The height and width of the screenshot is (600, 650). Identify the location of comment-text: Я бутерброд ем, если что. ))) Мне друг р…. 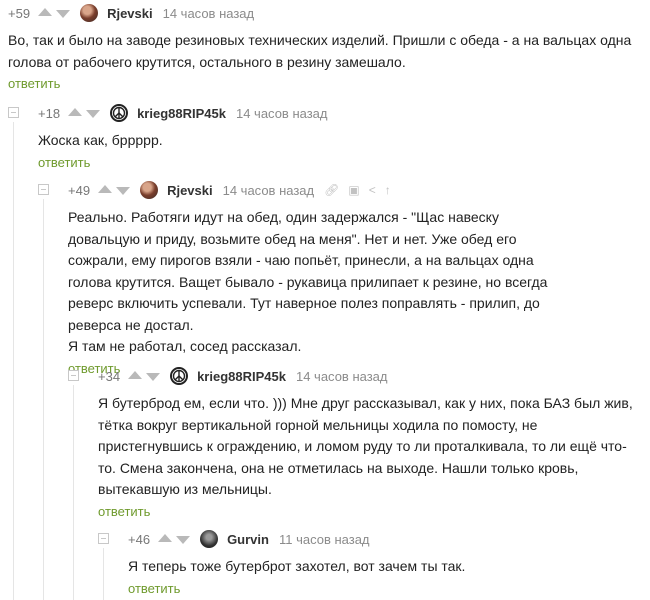
(365, 446).